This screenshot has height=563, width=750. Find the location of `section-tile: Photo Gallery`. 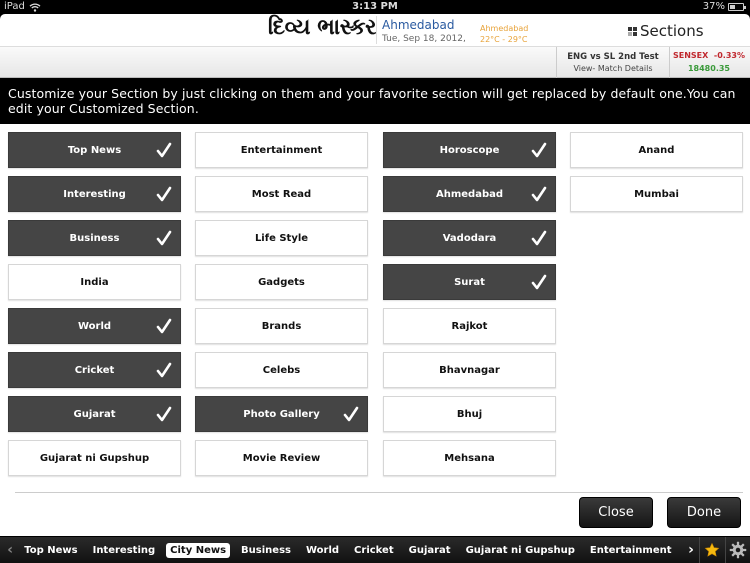

section-tile: Photo Gallery is located at coordinates (281, 414).